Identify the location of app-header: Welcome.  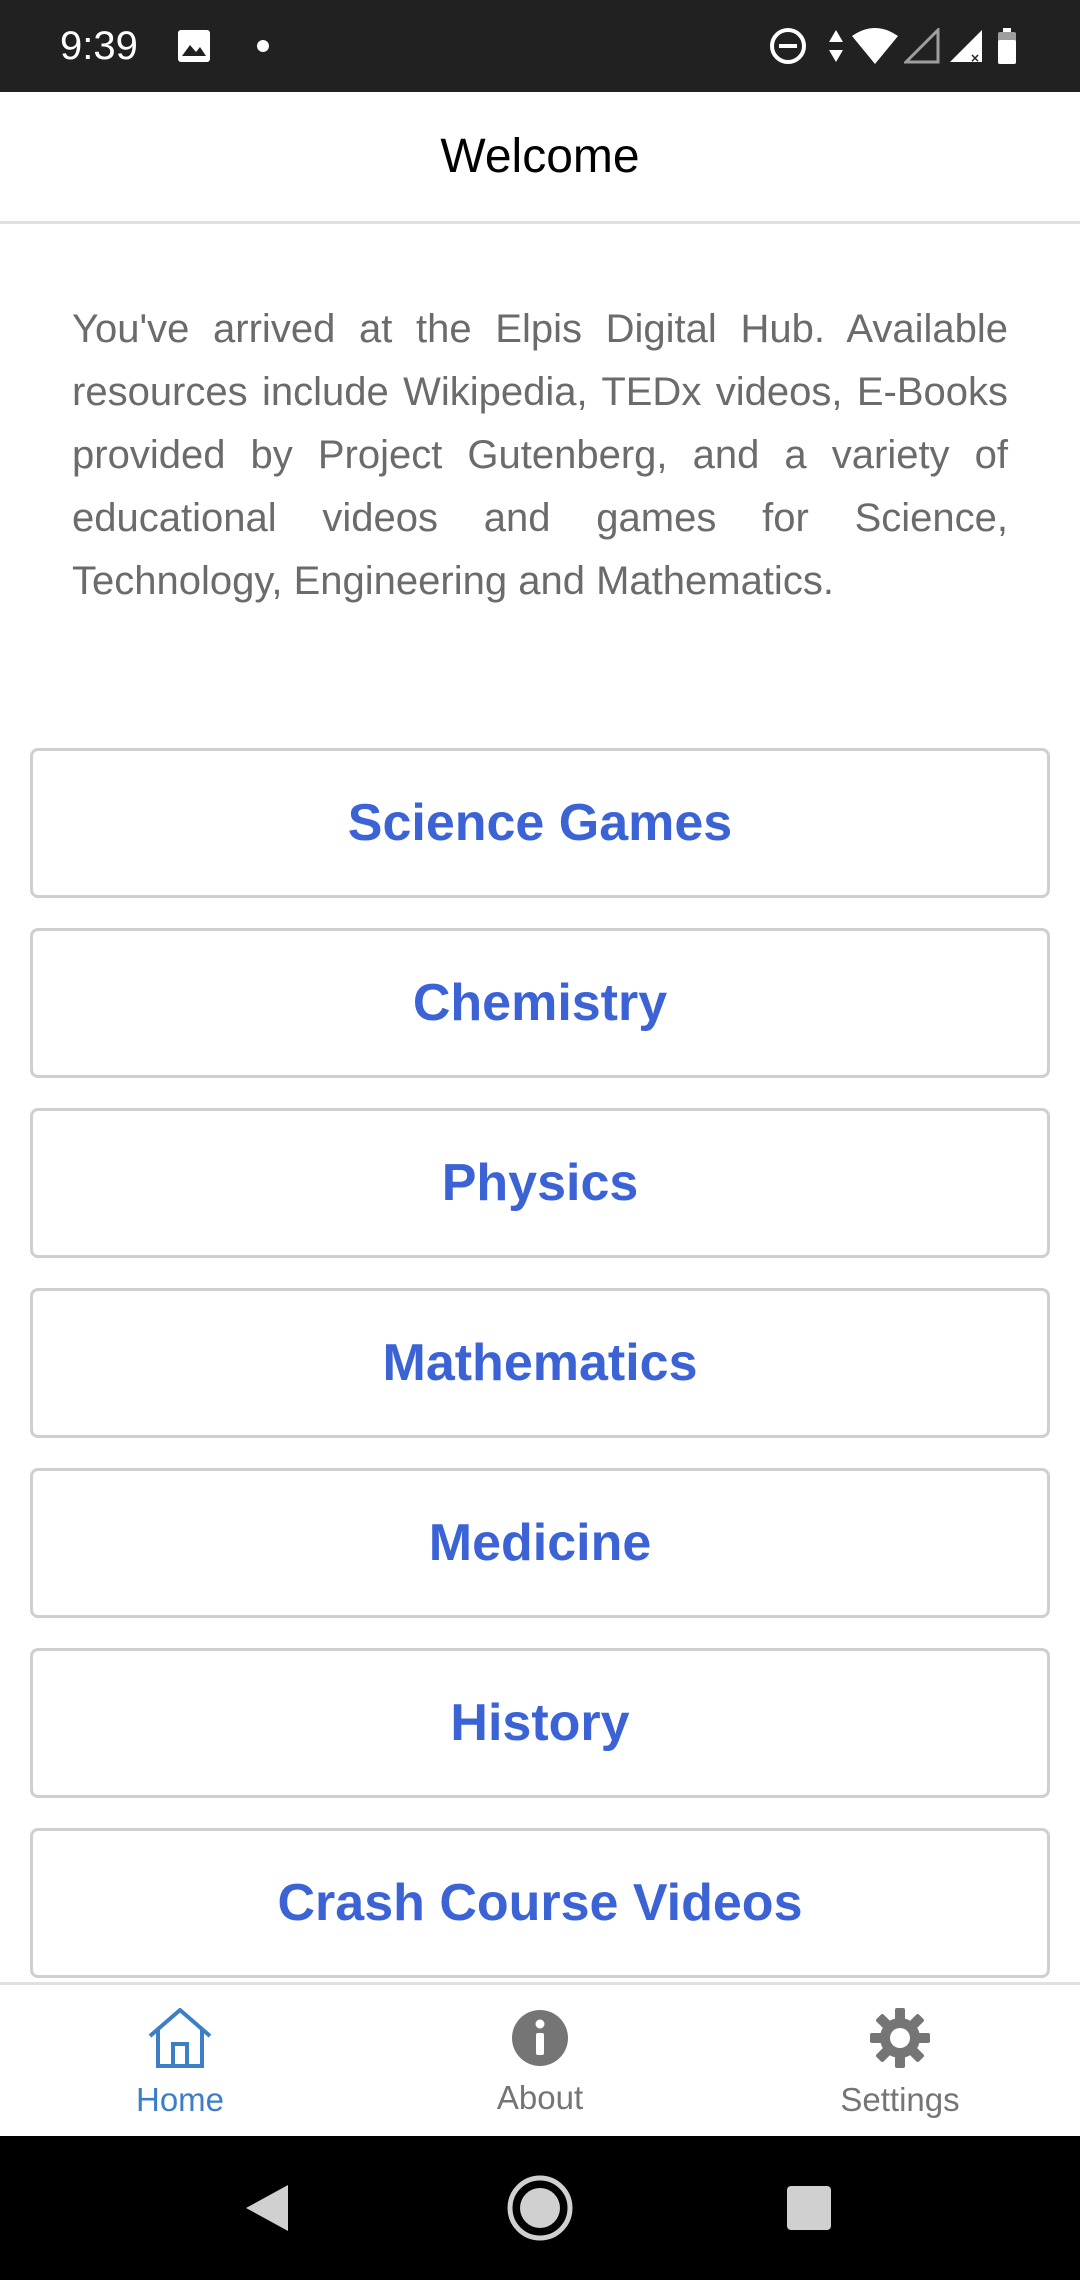
(540, 158).